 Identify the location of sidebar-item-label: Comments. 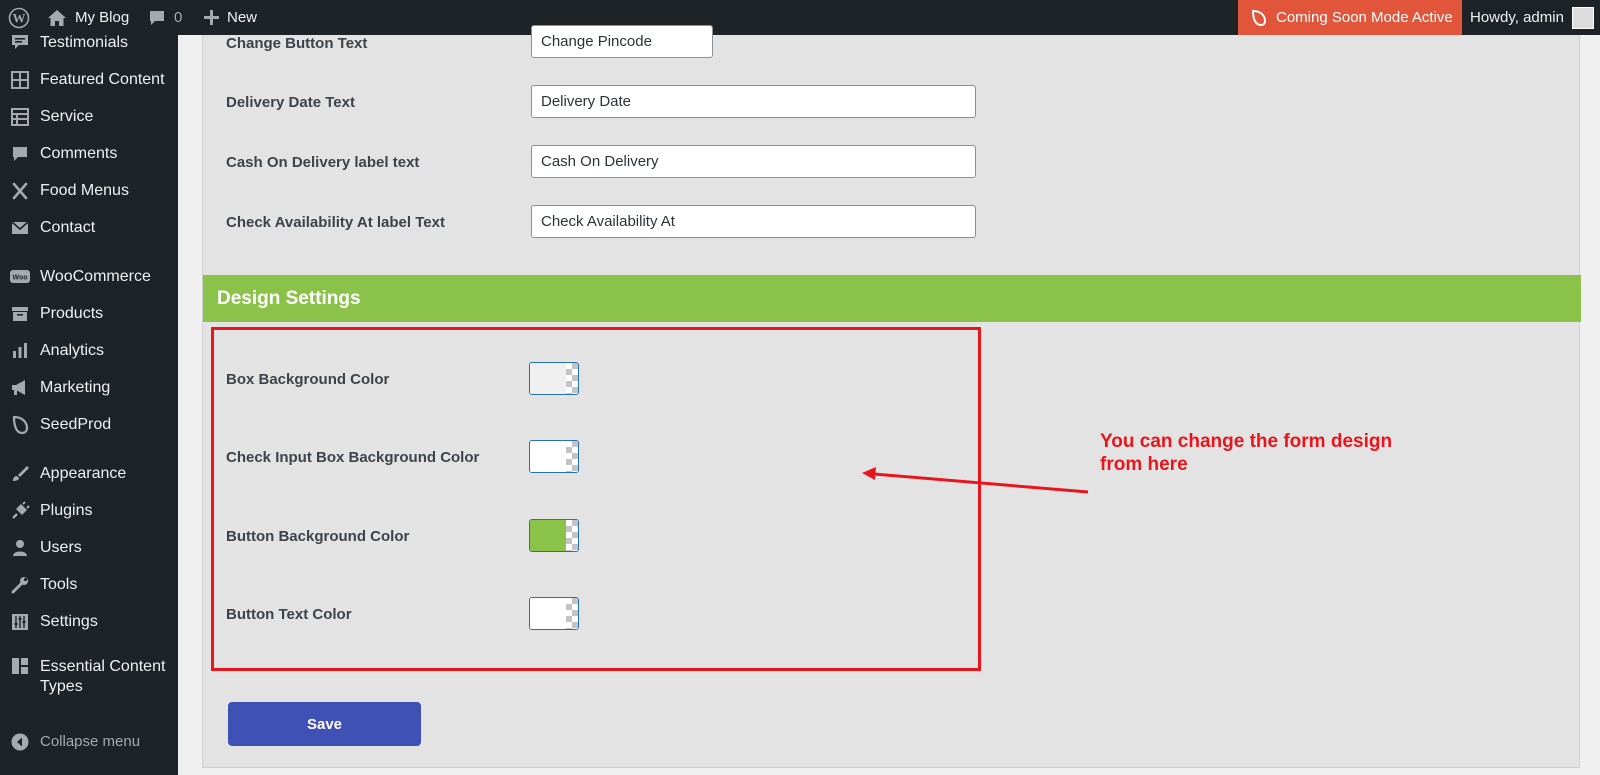
(79, 153).